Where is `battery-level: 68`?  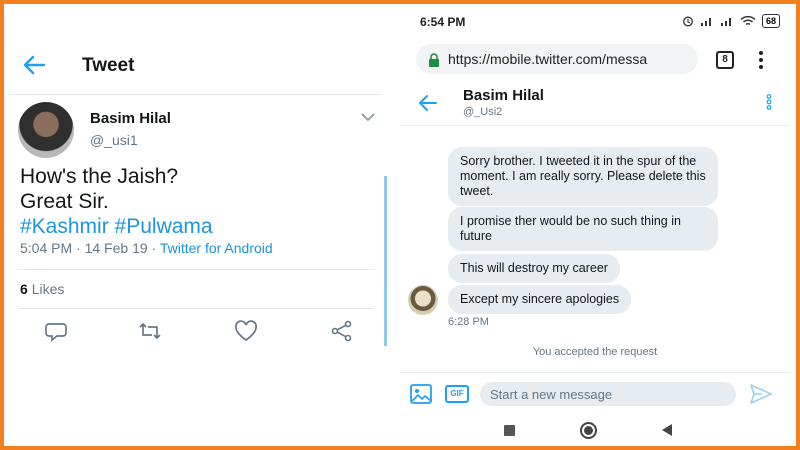 battery-level: 68 is located at coordinates (770, 21).